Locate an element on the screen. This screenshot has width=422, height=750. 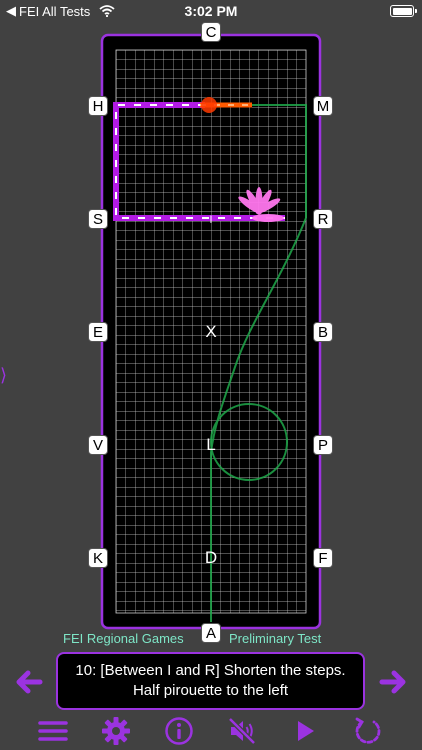
competition-label: FEI Regional Games is located at coordinates (123, 638).